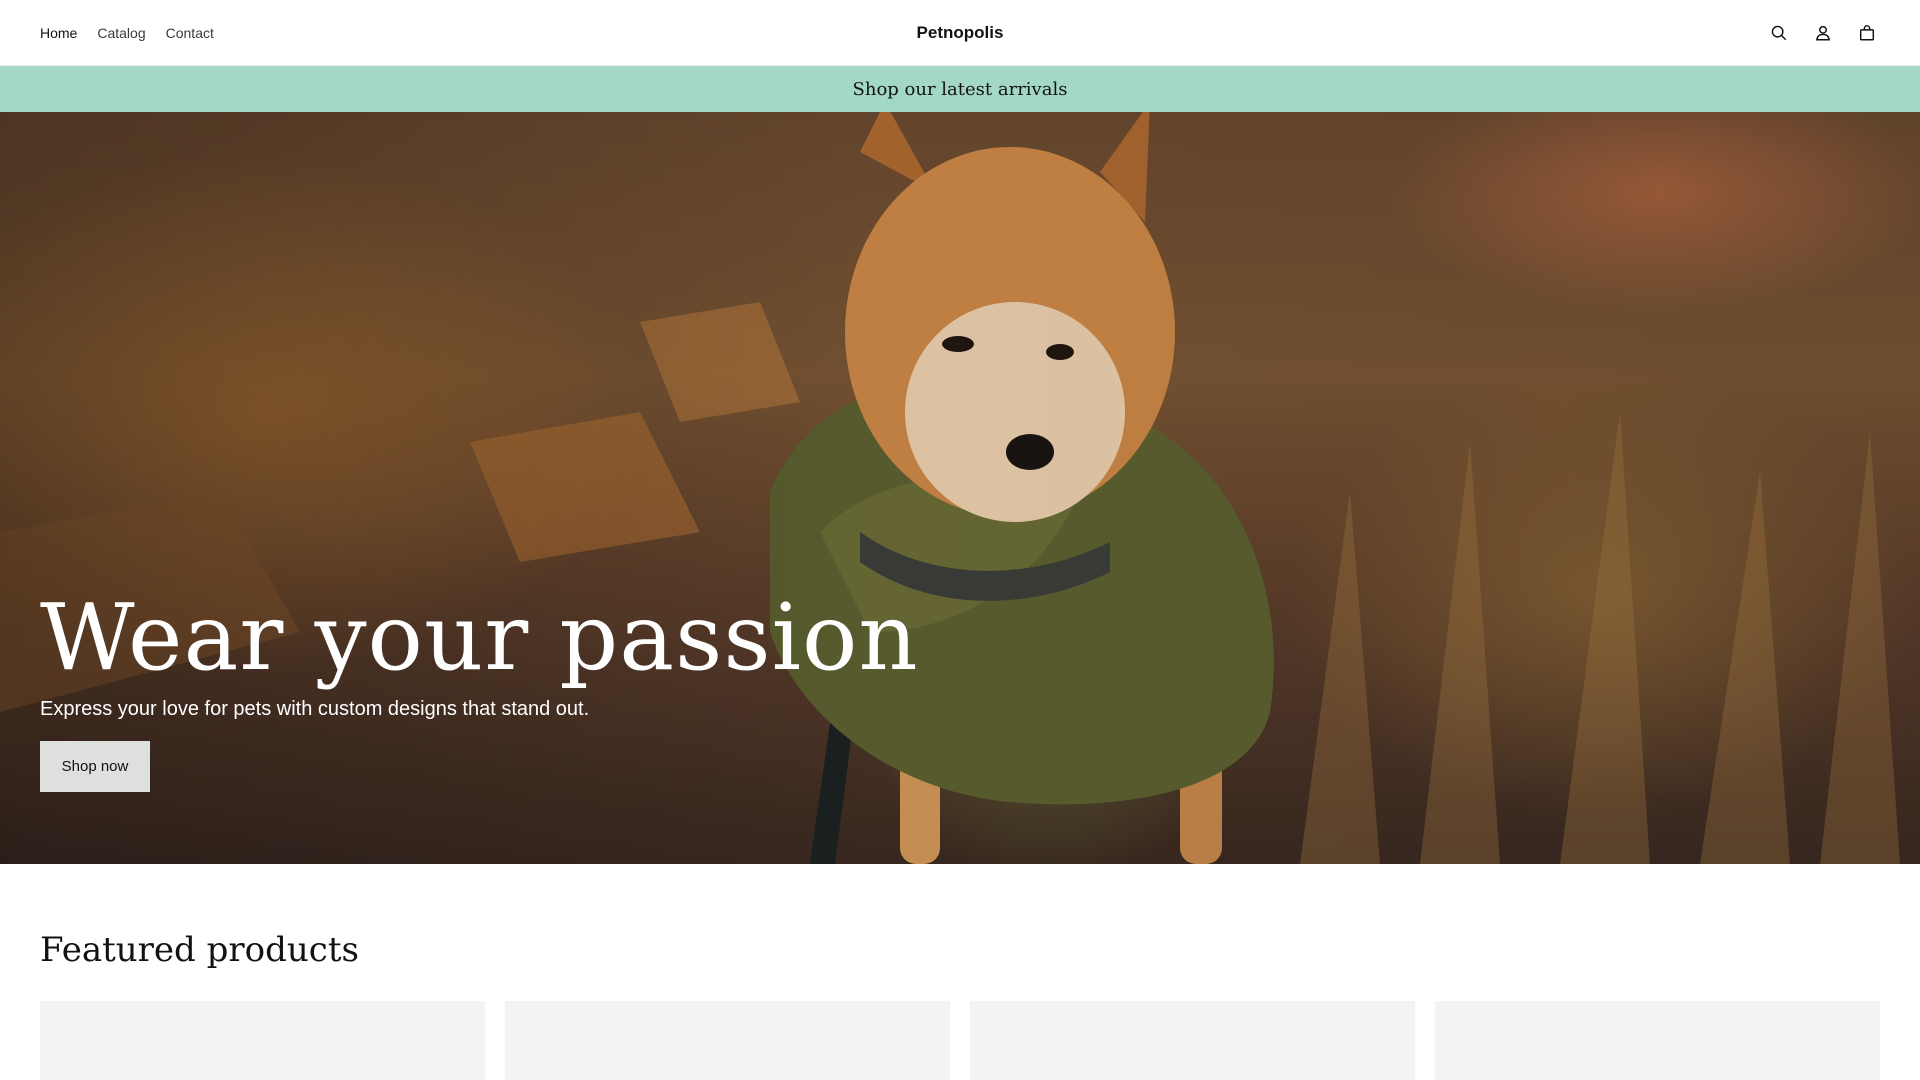 Image resolution: width=1920 pixels, height=1080 pixels. Describe the element at coordinates (58, 33) in the screenshot. I see `nav-home-link: Home` at that location.